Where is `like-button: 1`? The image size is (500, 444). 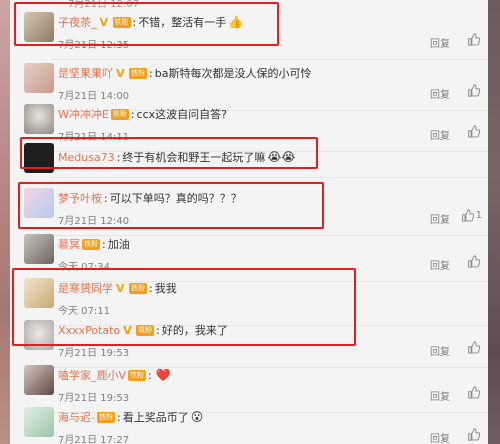 like-button: 1 is located at coordinates (471, 215).